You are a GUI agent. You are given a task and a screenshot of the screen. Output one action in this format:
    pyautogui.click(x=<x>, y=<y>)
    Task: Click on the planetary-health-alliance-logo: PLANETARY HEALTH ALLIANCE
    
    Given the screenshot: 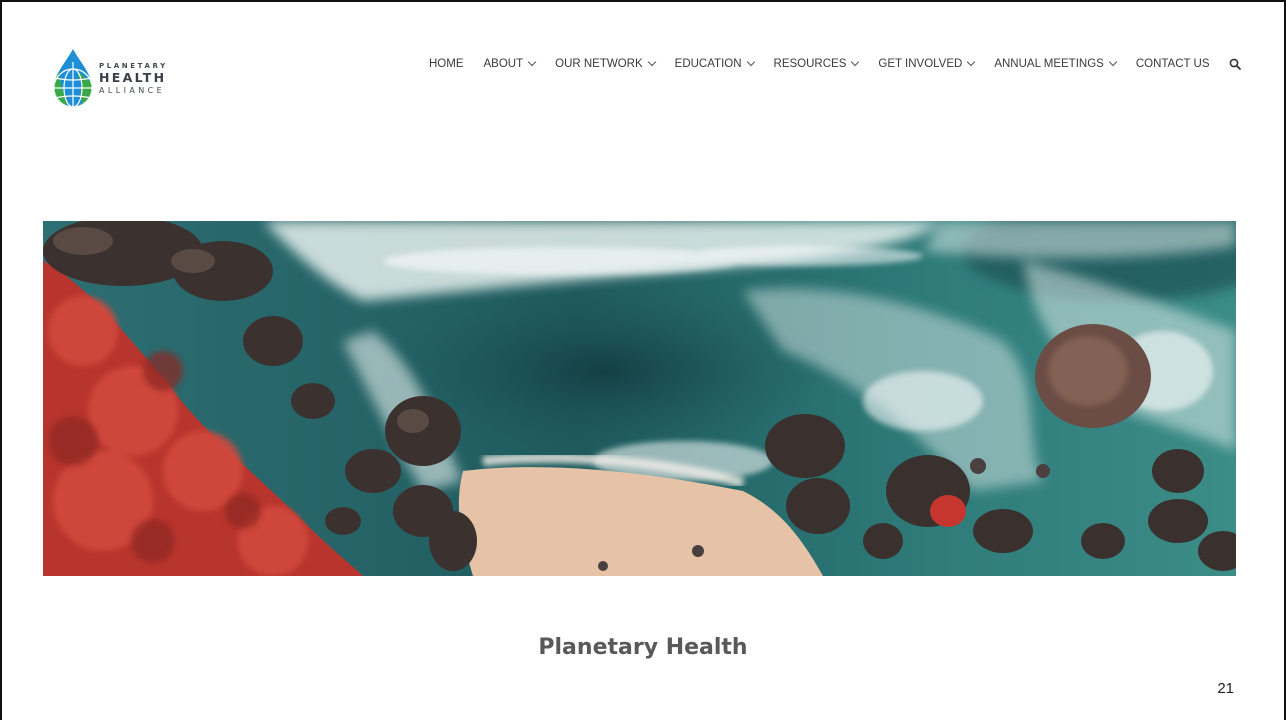 What is the action you would take?
    pyautogui.click(x=122, y=79)
    